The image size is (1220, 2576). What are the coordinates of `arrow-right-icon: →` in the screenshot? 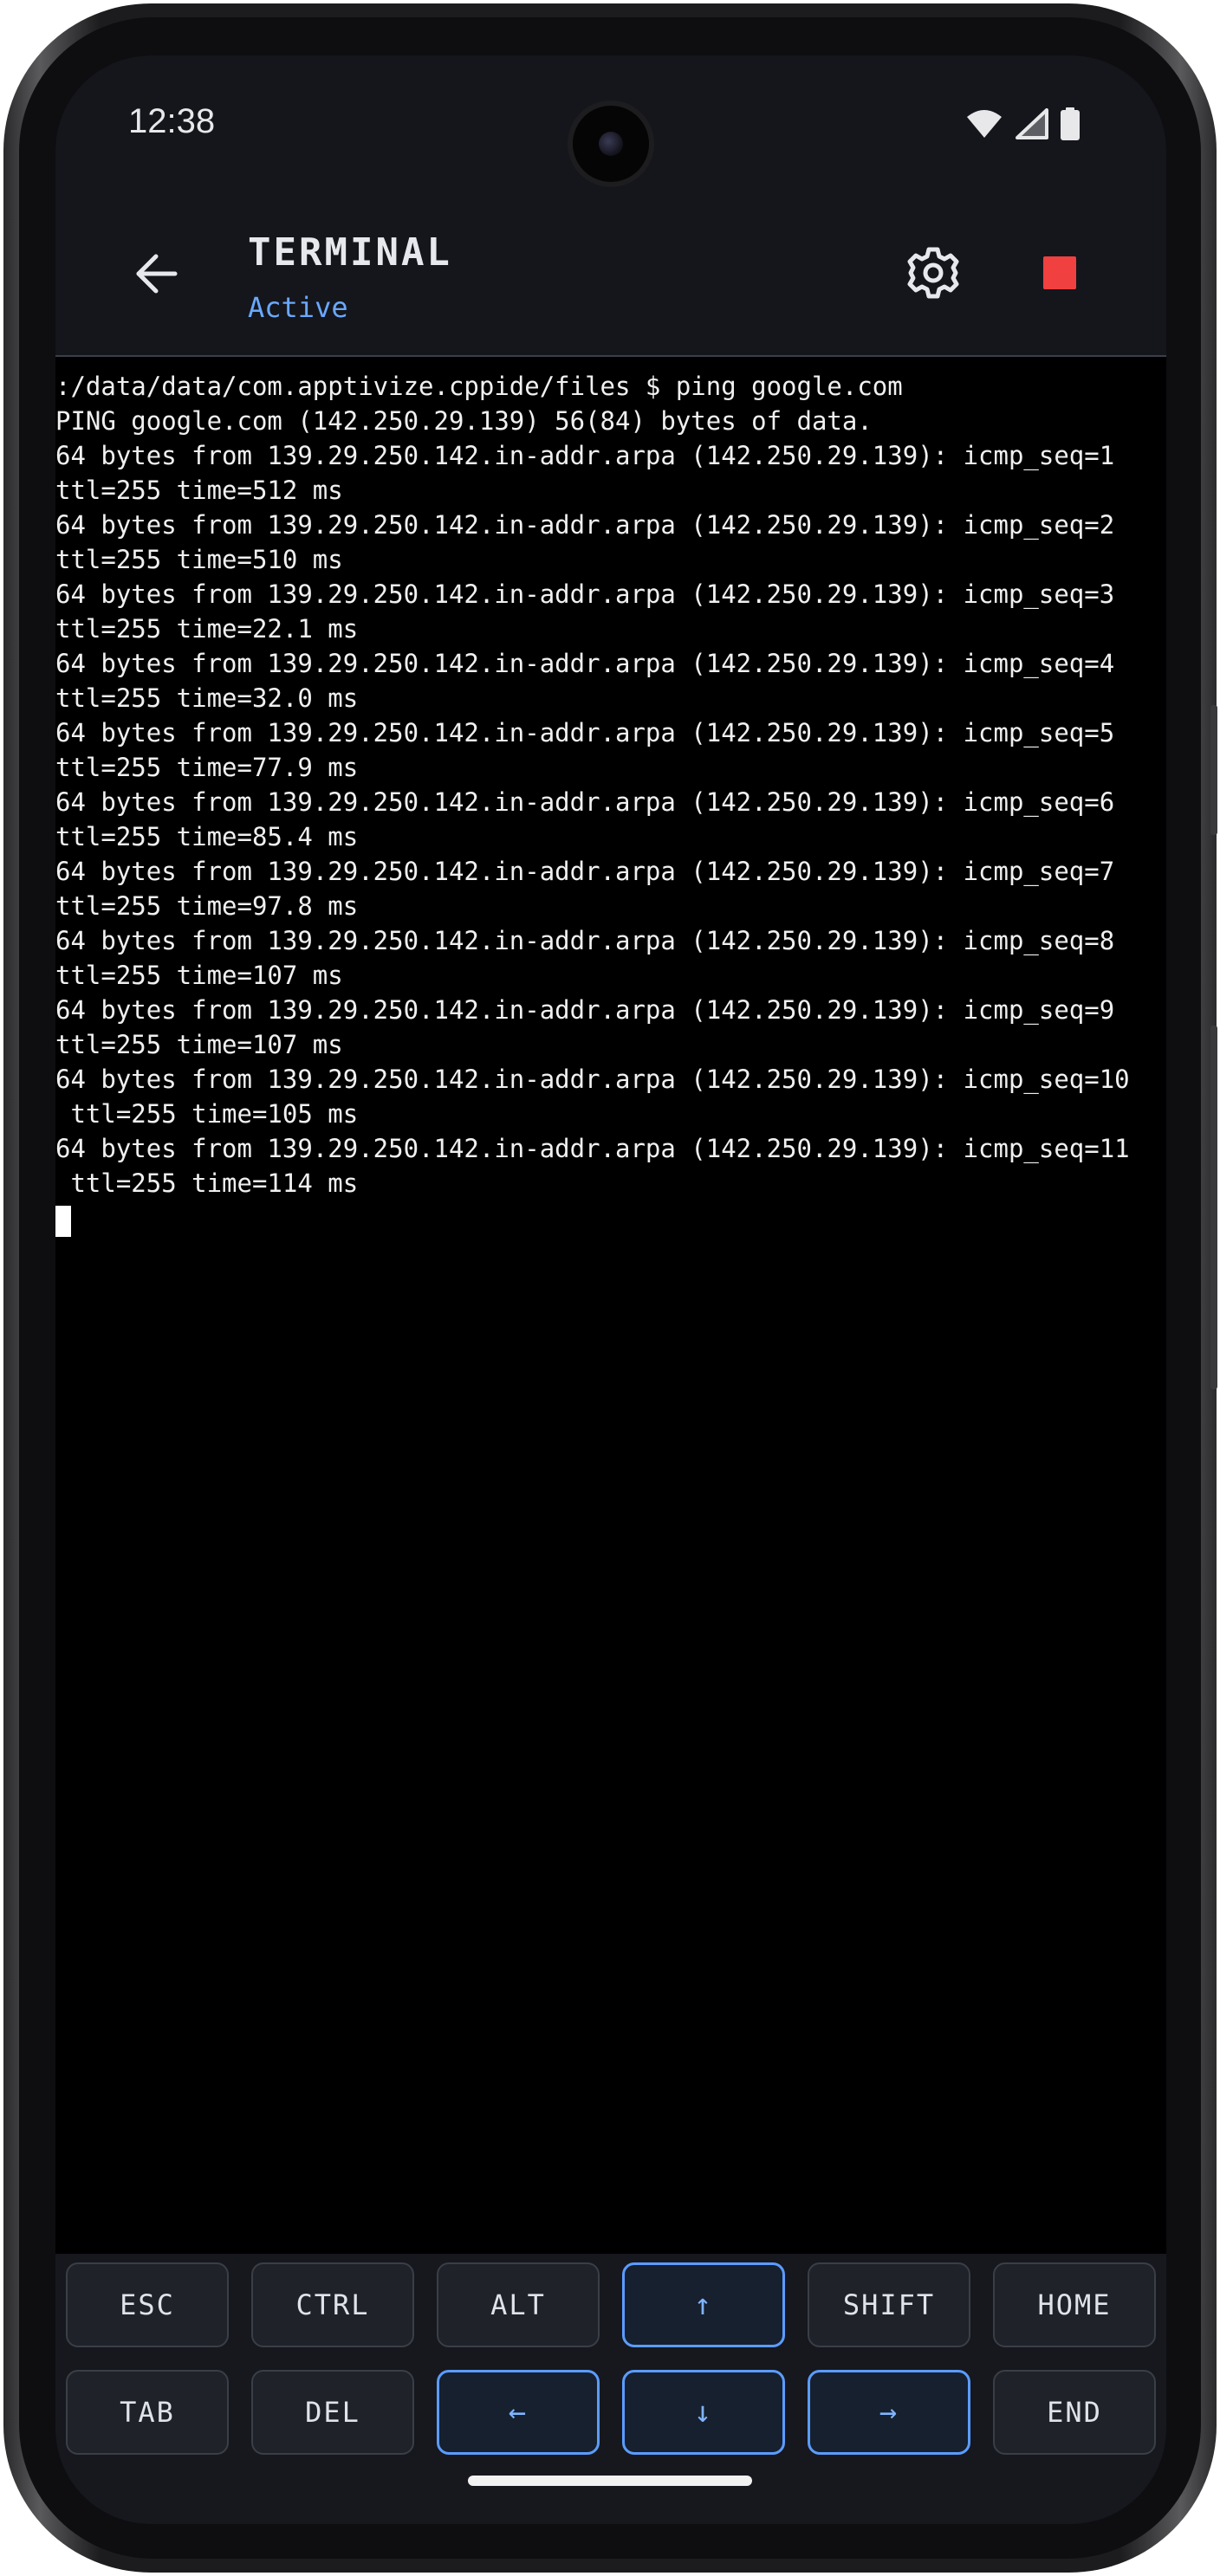 It's located at (889, 2412).